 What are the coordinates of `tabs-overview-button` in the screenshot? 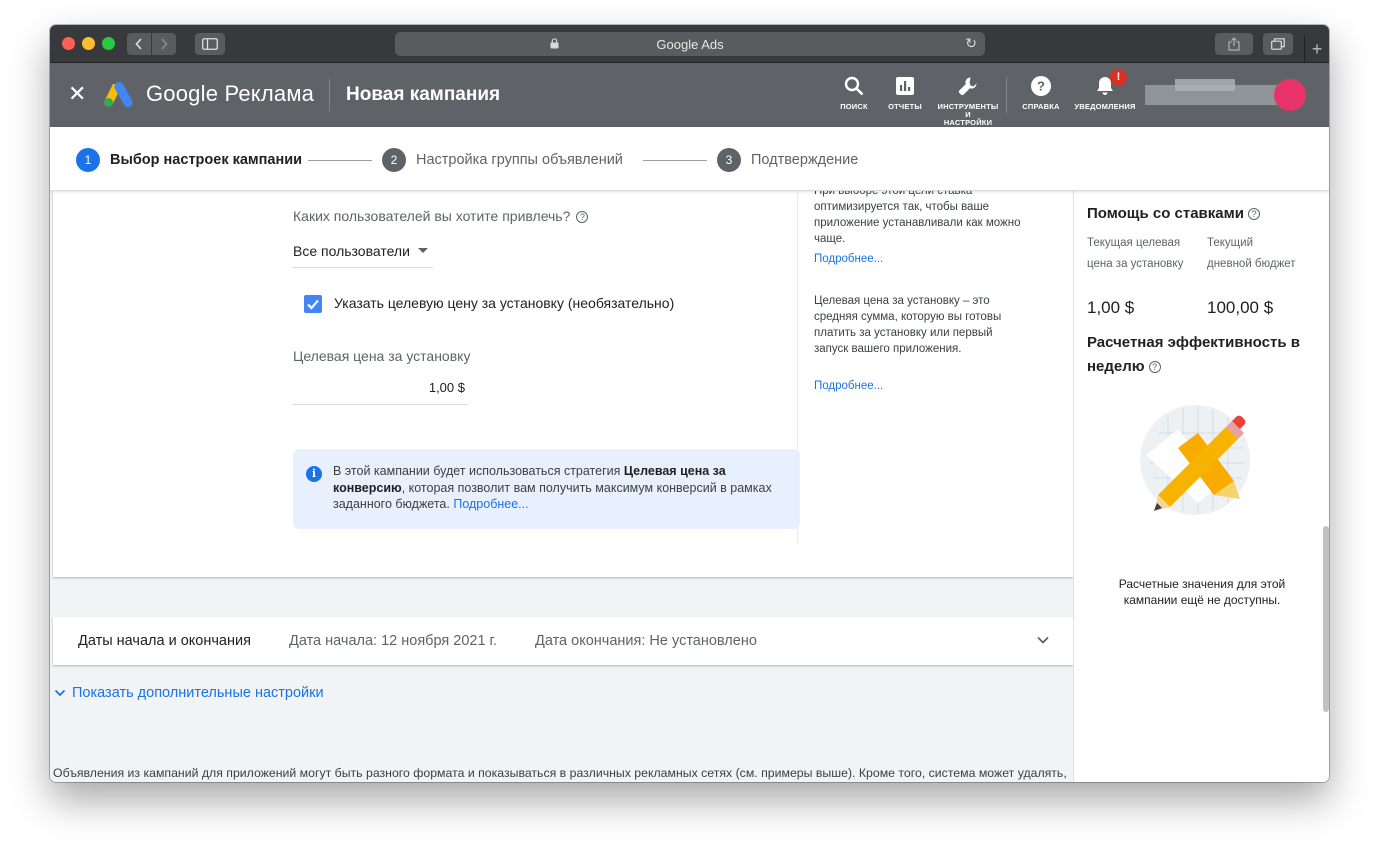 It's located at (1278, 44).